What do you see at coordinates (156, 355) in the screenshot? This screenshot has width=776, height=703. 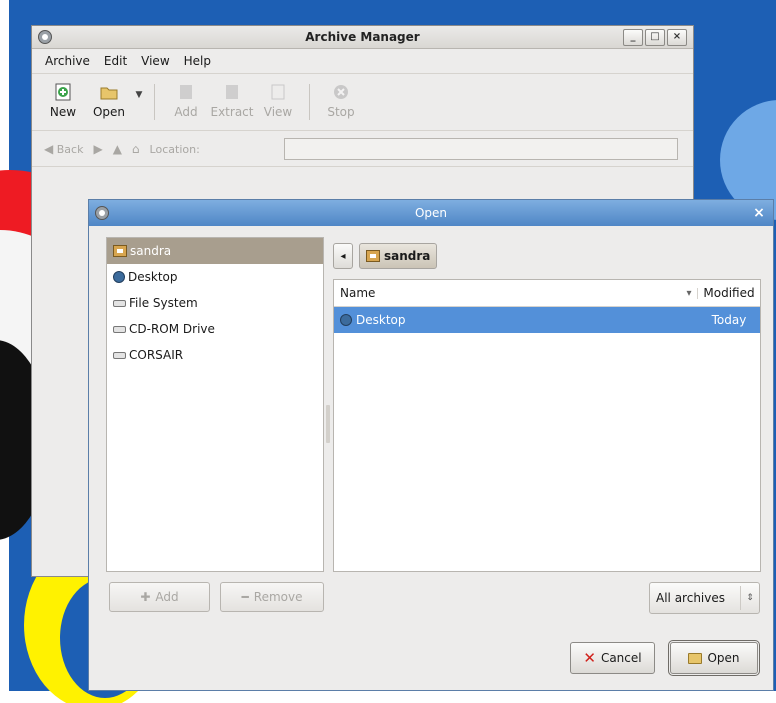 I see `place-label: CORSAIR` at bounding box center [156, 355].